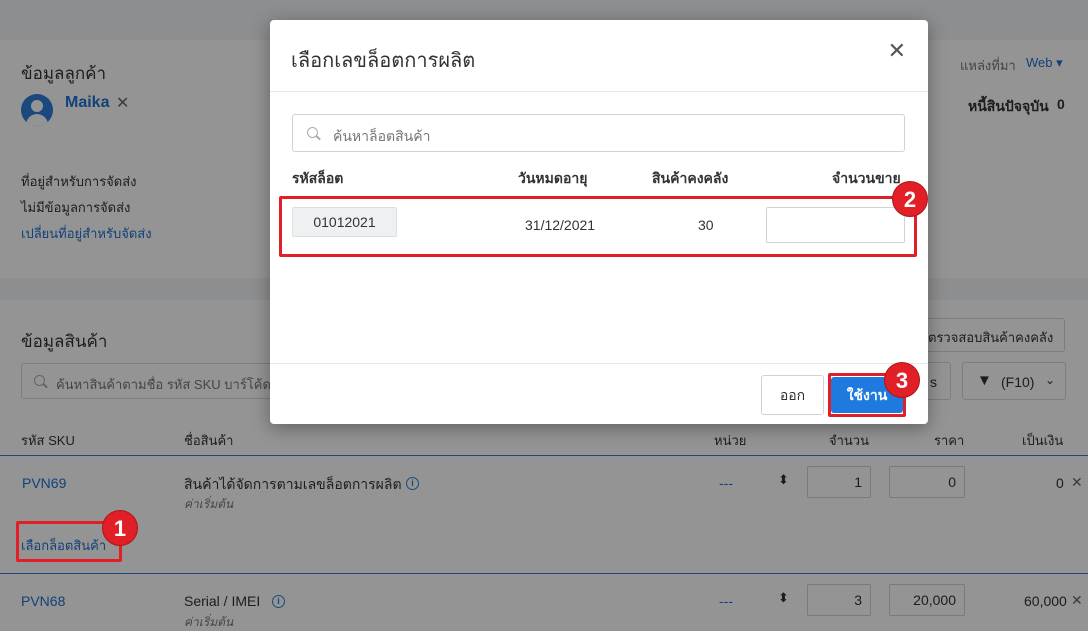  I want to click on modal-footer-divider, so click(599, 363).